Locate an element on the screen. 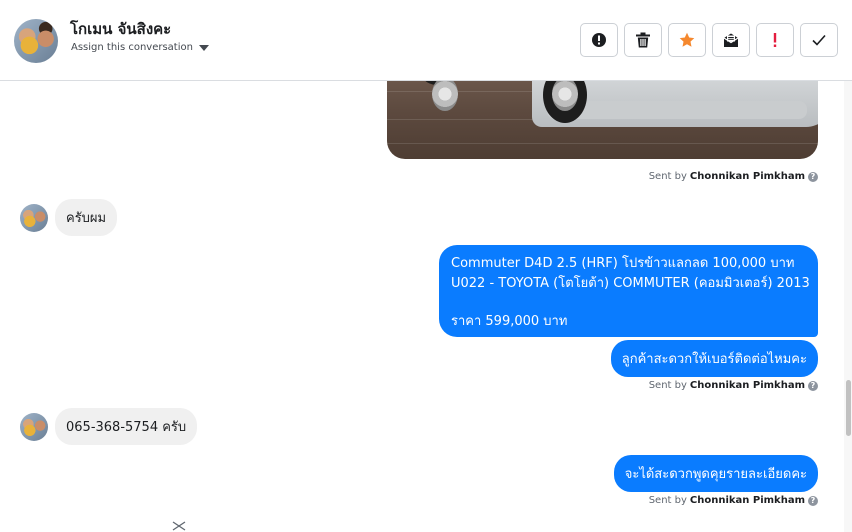 The height and width of the screenshot is (532, 852). assign-conversation-dropdown: Assign this conversation is located at coordinates (140, 47).